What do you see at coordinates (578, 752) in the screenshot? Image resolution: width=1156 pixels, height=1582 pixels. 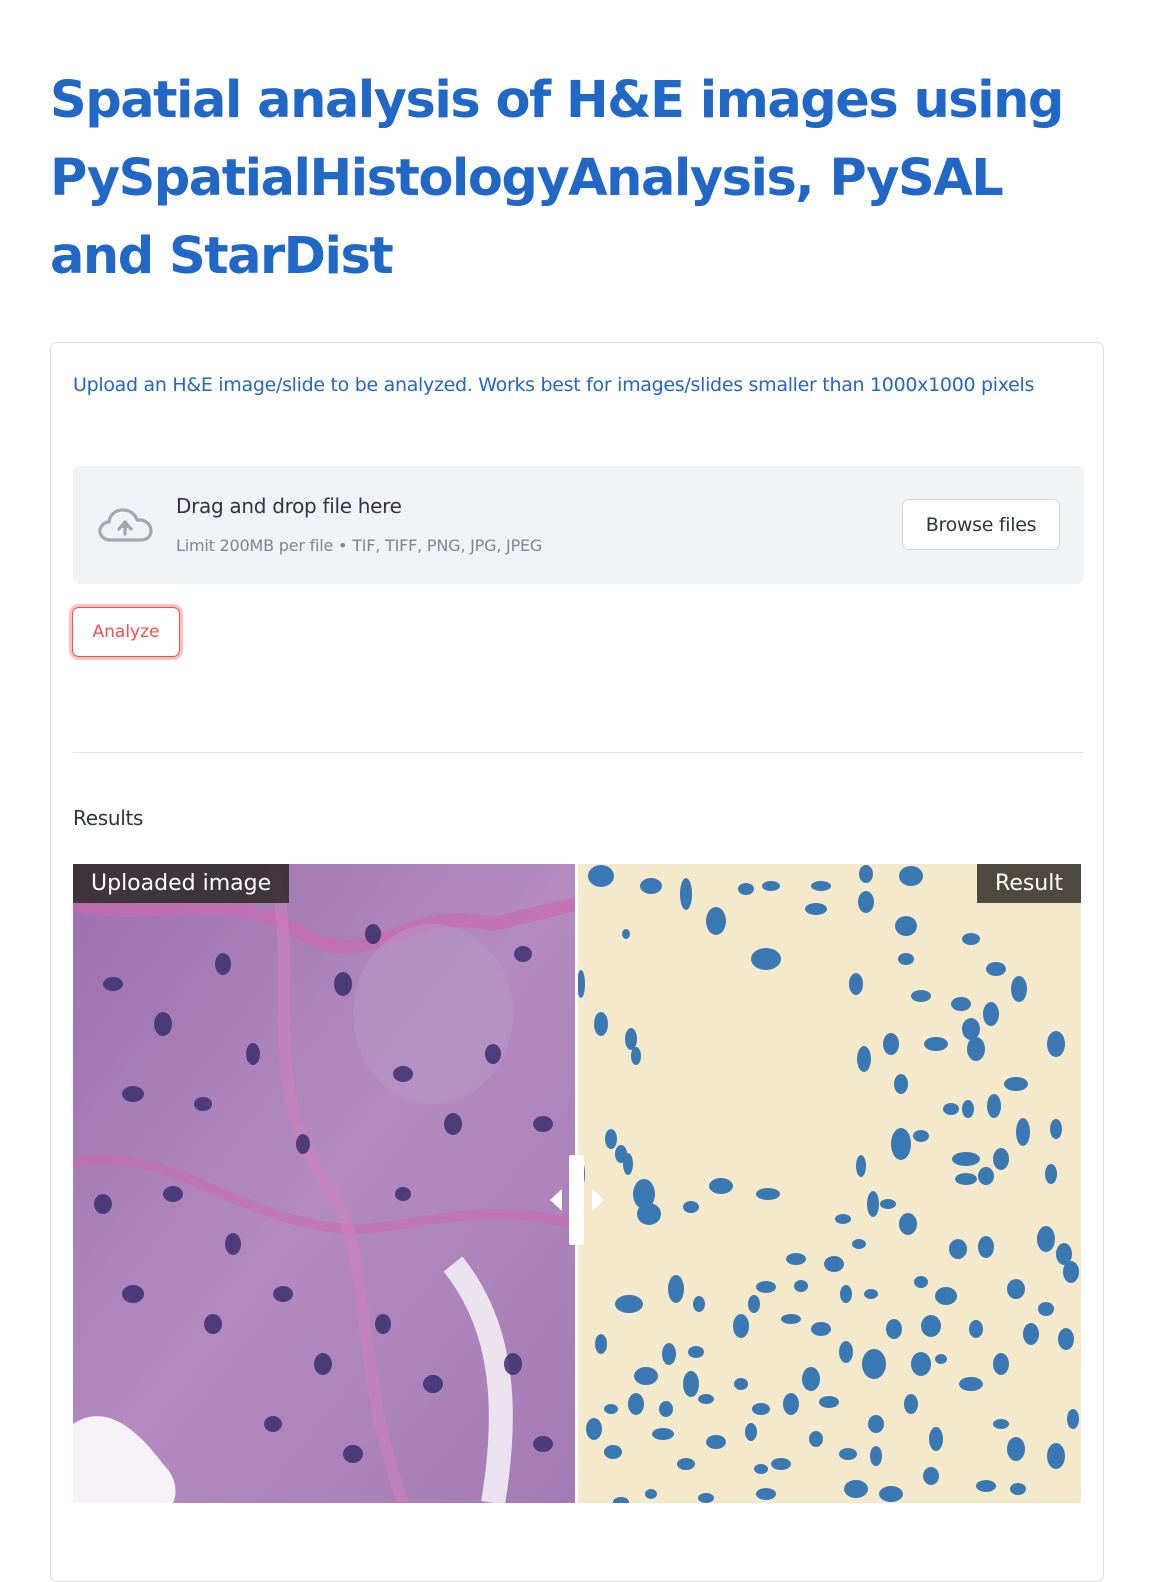 I see `section-divider` at bounding box center [578, 752].